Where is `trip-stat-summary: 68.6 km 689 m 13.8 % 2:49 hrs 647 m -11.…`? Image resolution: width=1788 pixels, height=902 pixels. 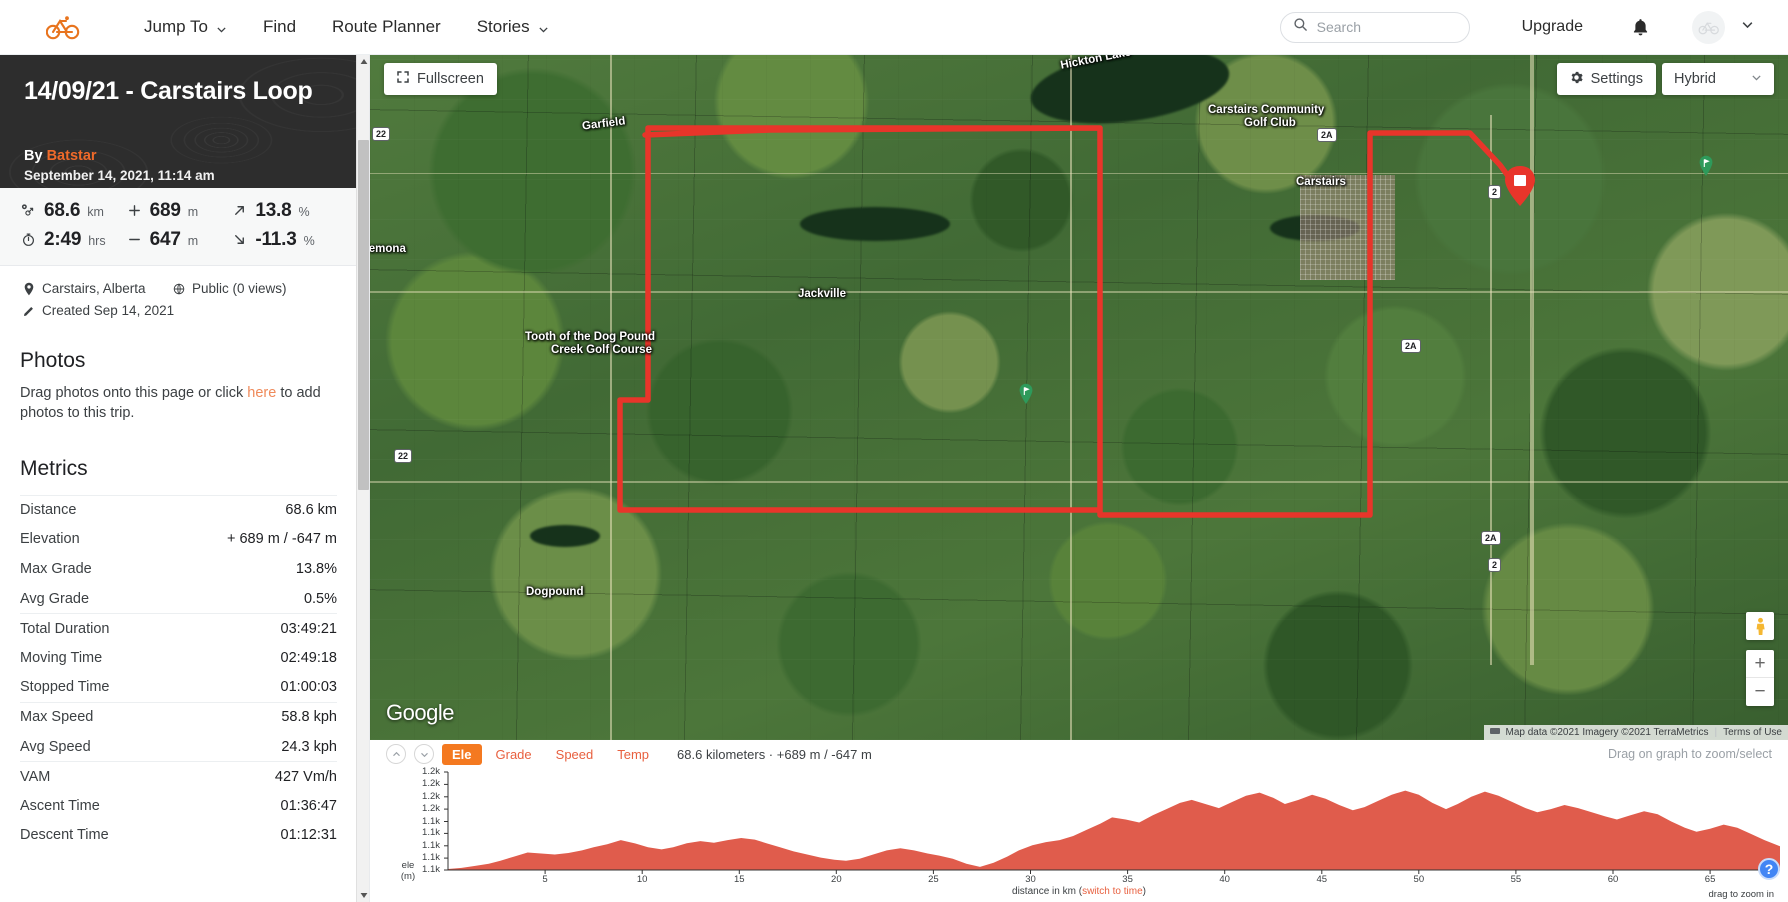 trip-stat-summary: 68.6 km 689 m 13.8 % 2:49 hrs 647 m -11.… is located at coordinates (178, 227).